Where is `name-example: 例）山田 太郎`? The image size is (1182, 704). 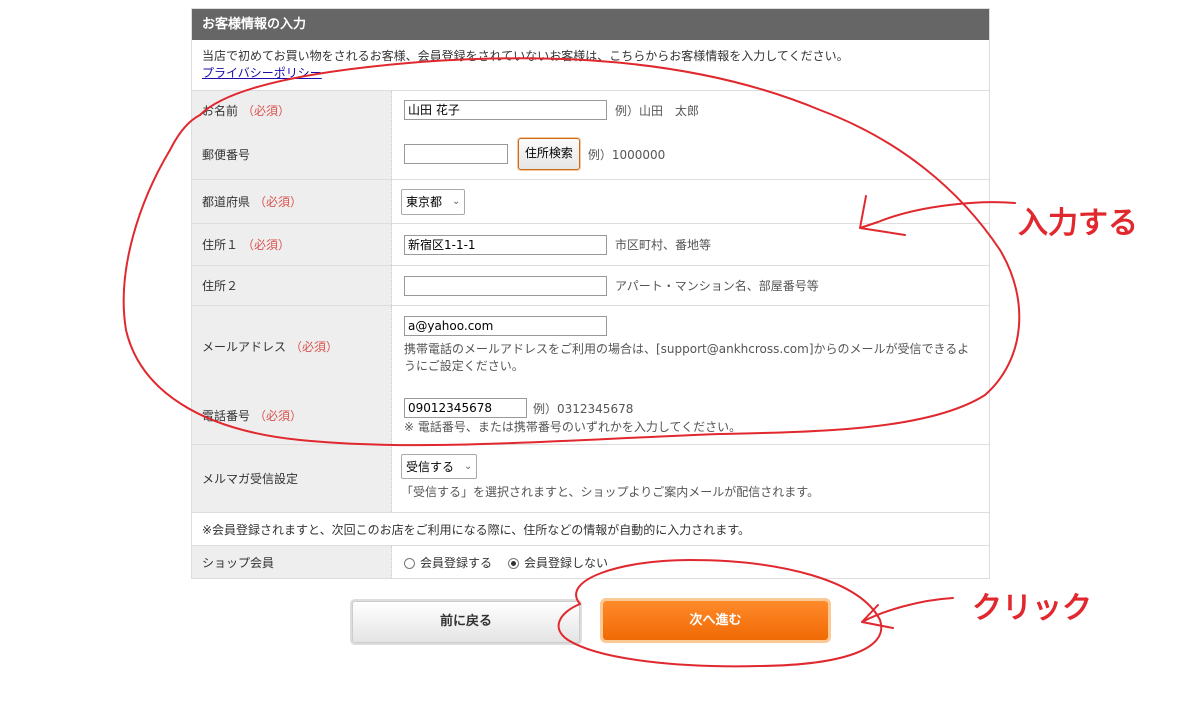 name-example: 例）山田 太郎 is located at coordinates (657, 110).